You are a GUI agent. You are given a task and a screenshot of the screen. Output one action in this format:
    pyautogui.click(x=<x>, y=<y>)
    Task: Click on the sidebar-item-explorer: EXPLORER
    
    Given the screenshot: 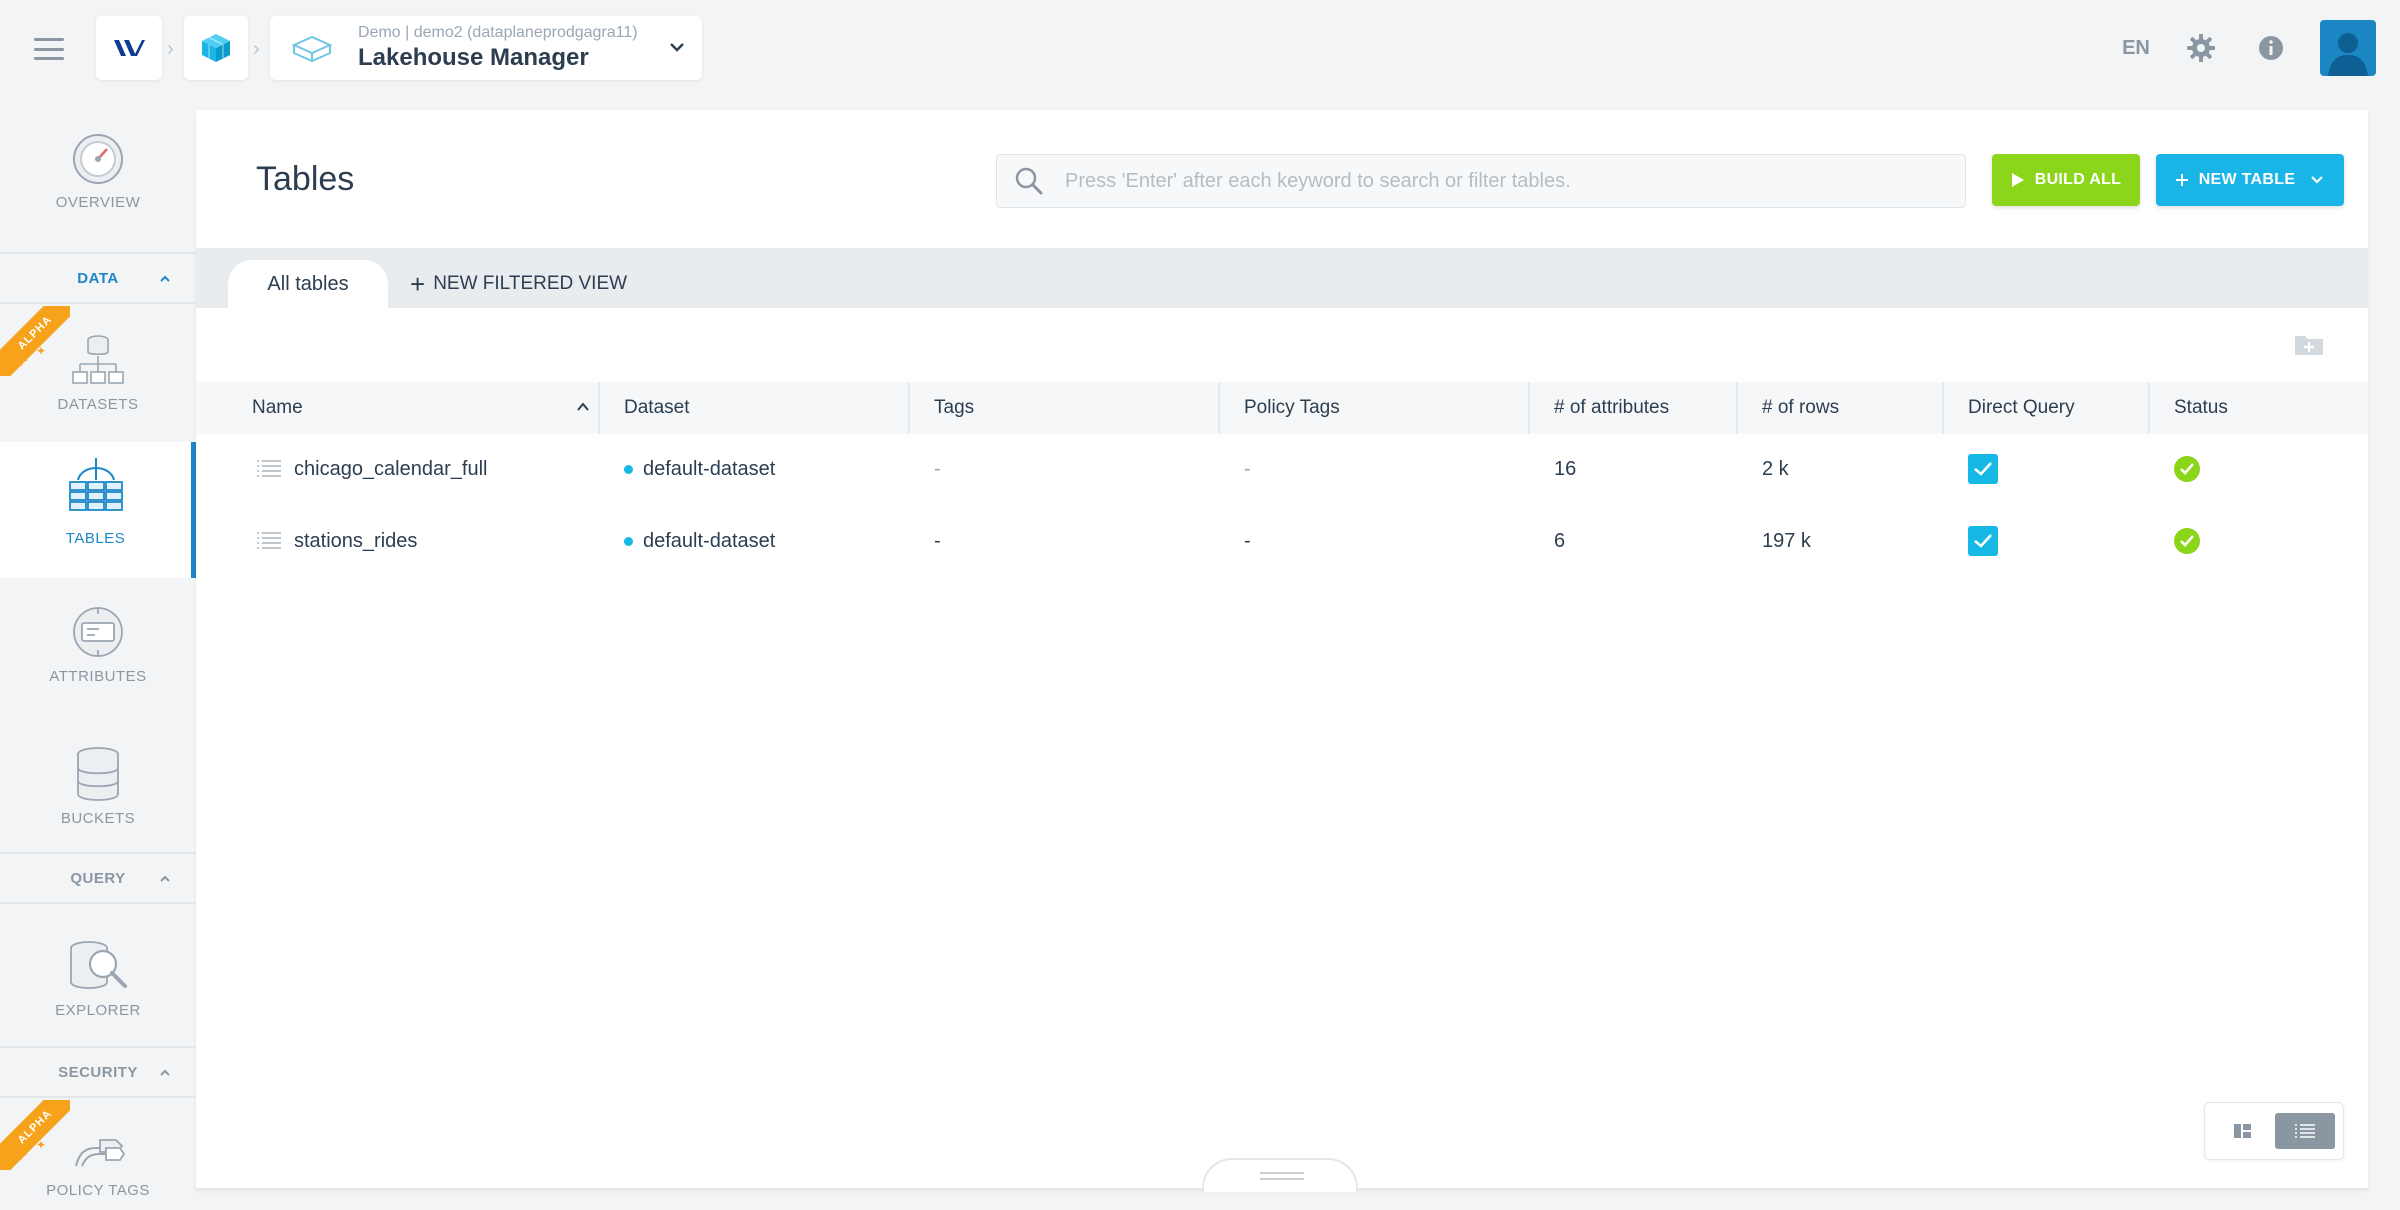 What is the action you would take?
    pyautogui.click(x=98, y=988)
    